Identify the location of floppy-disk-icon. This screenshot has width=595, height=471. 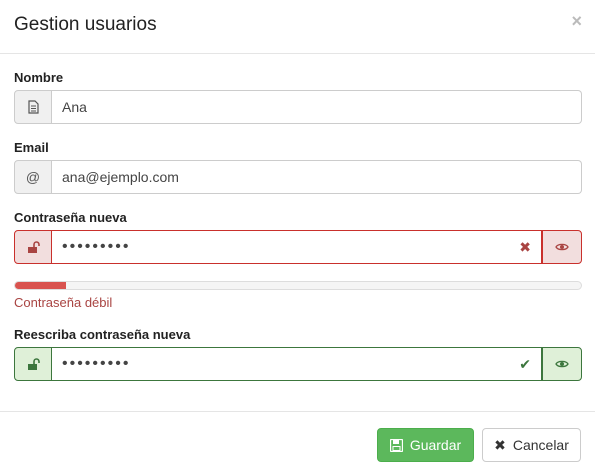
(396, 445).